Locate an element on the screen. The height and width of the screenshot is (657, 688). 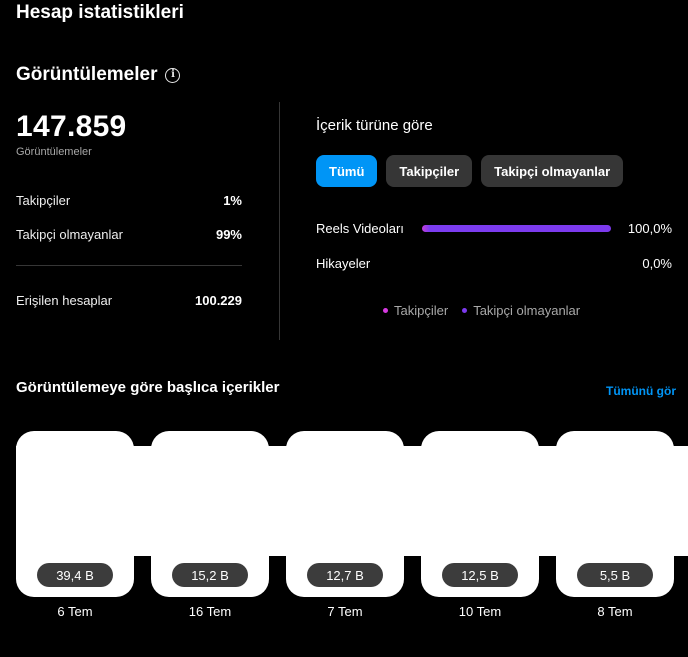
stat-row-accounts-reached: Erişilen hesaplar 100.229 is located at coordinates (129, 300).